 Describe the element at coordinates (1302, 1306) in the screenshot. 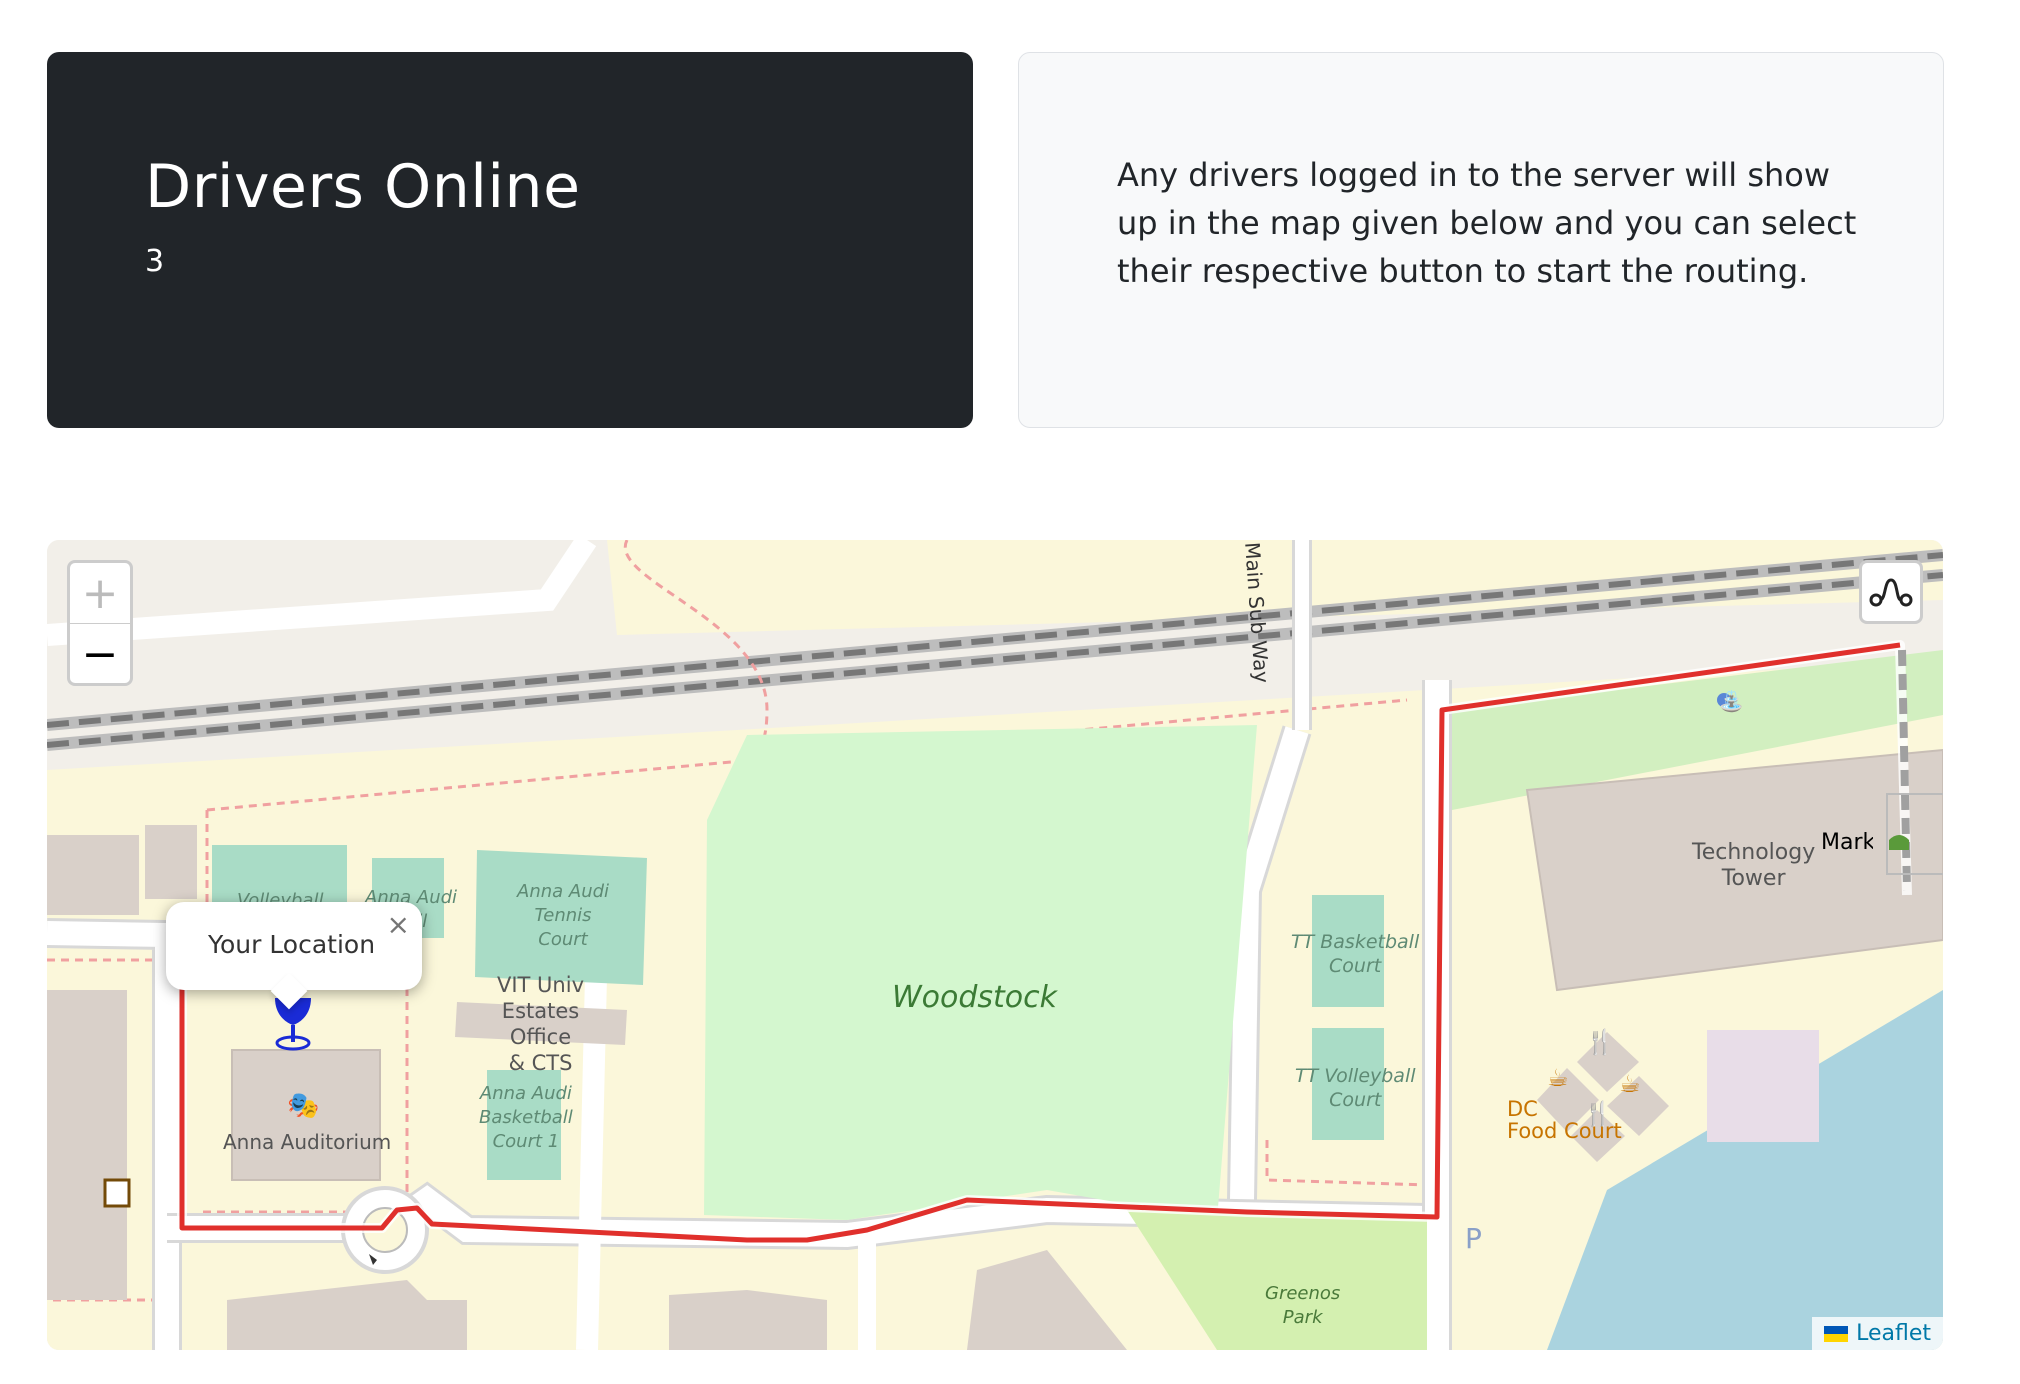

I see `map-label-greenos-park: Greenos Park` at that location.